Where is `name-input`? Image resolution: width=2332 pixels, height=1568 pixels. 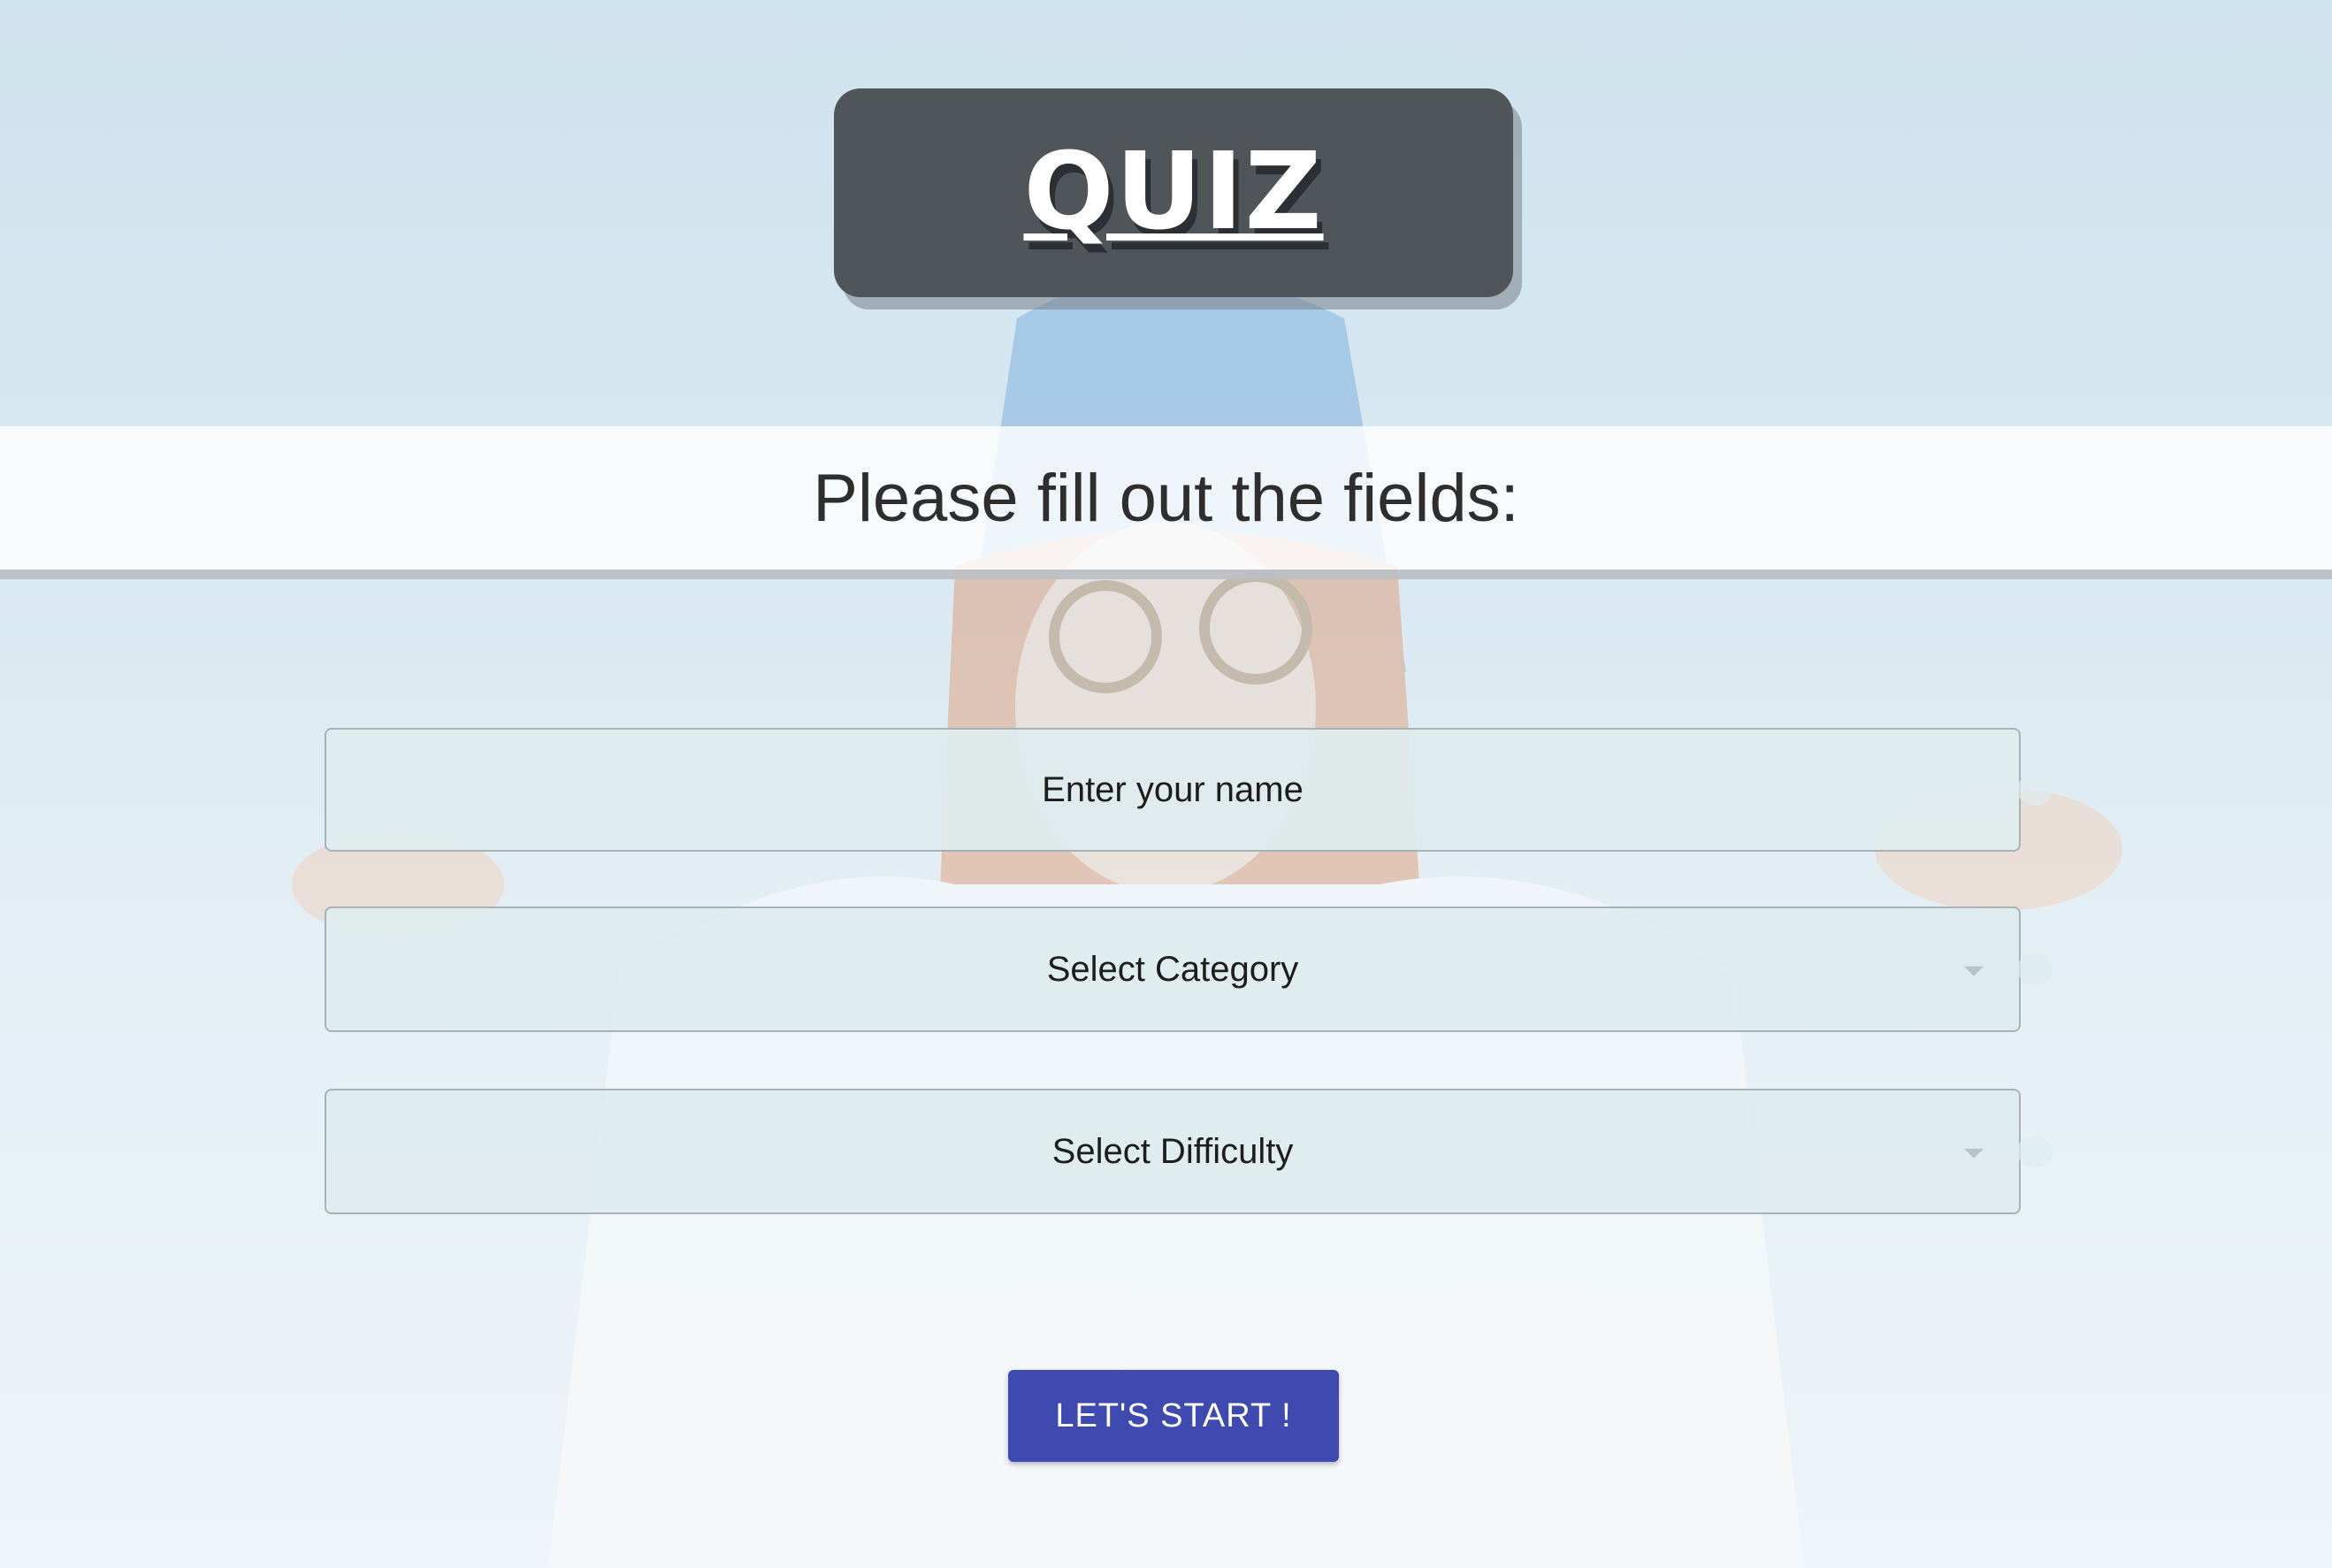
name-input is located at coordinates (1172, 790).